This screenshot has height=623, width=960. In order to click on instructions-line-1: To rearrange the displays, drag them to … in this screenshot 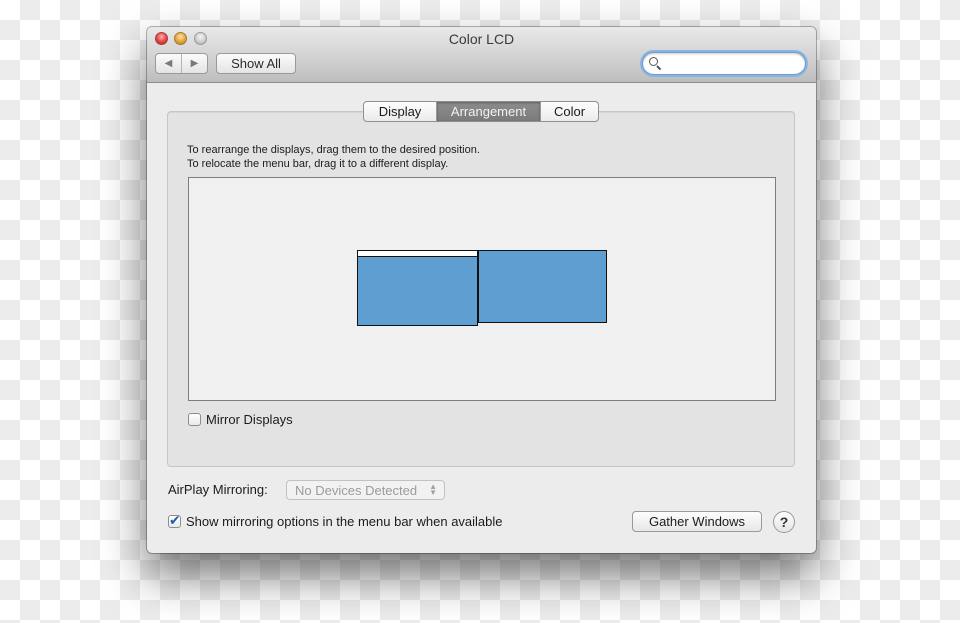, I will do `click(333, 150)`.